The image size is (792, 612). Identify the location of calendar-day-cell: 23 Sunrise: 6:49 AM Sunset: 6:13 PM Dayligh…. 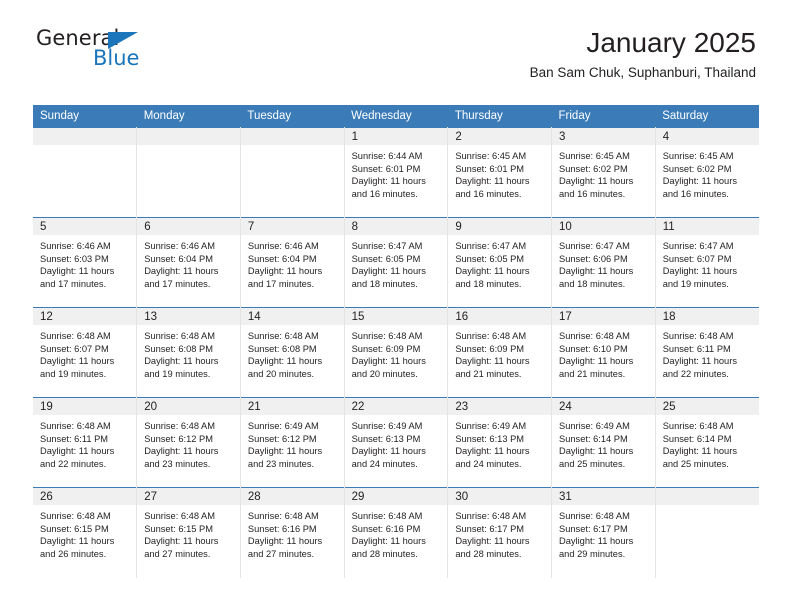
(500, 442).